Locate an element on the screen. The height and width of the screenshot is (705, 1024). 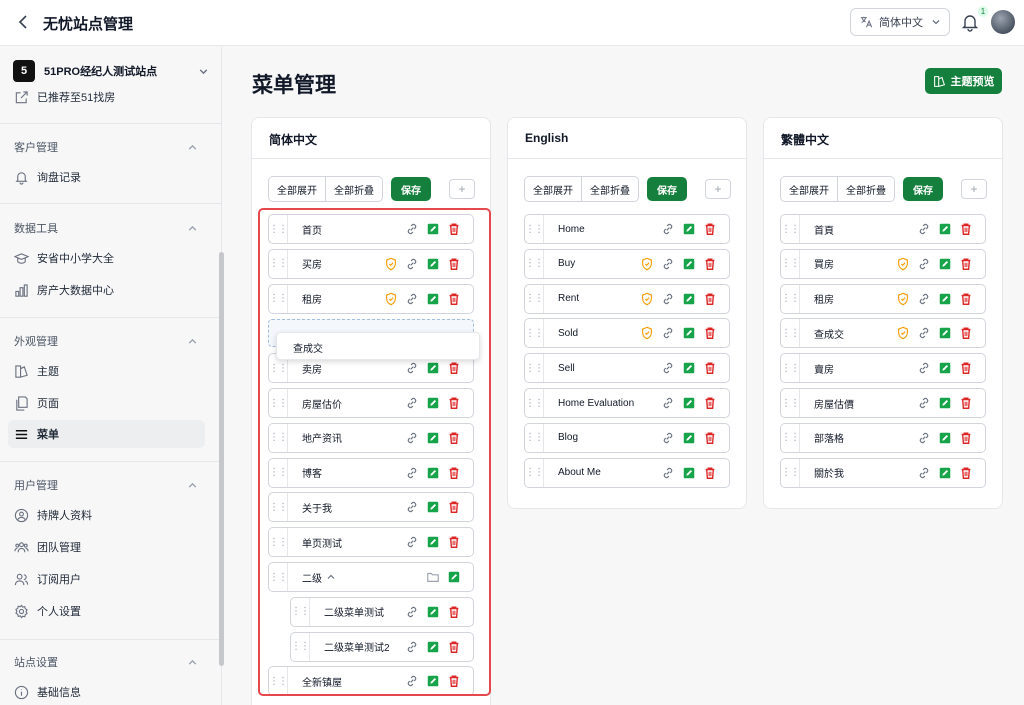
sidebar-item-subscribers: 订阅用户 is located at coordinates (106, 579).